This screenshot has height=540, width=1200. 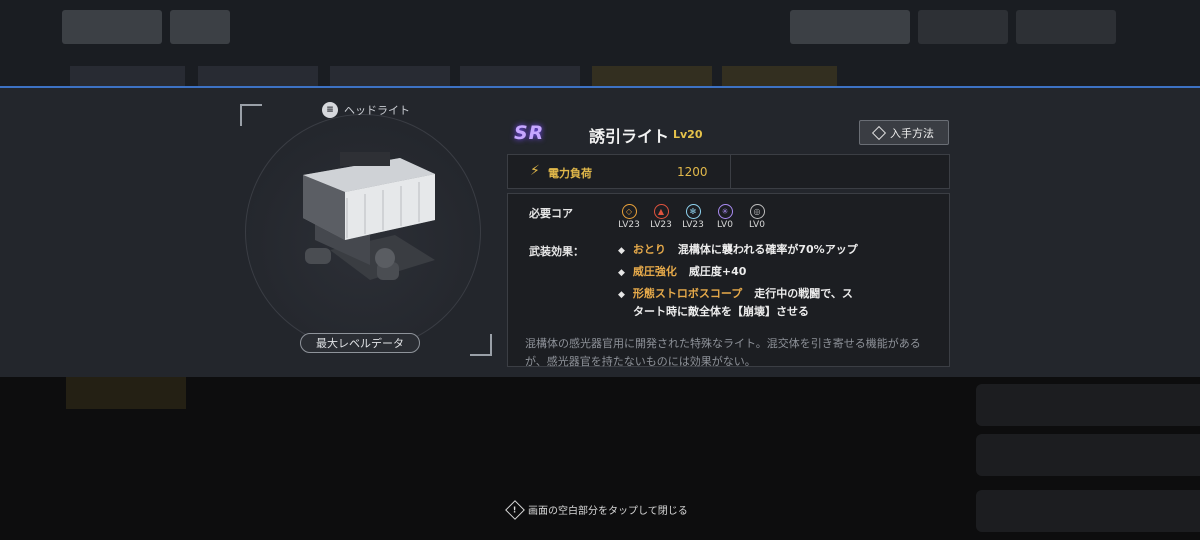 I want to click on ring-core-icon: ◎, so click(x=757, y=211).